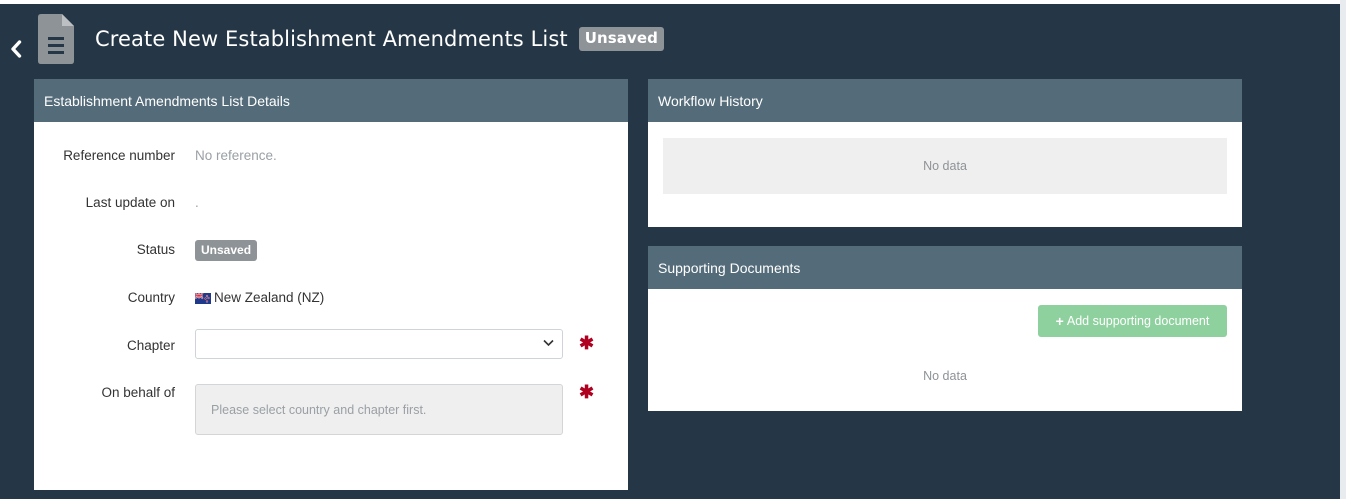  What do you see at coordinates (236, 155) in the screenshot?
I see `reference-number-value: No reference.` at bounding box center [236, 155].